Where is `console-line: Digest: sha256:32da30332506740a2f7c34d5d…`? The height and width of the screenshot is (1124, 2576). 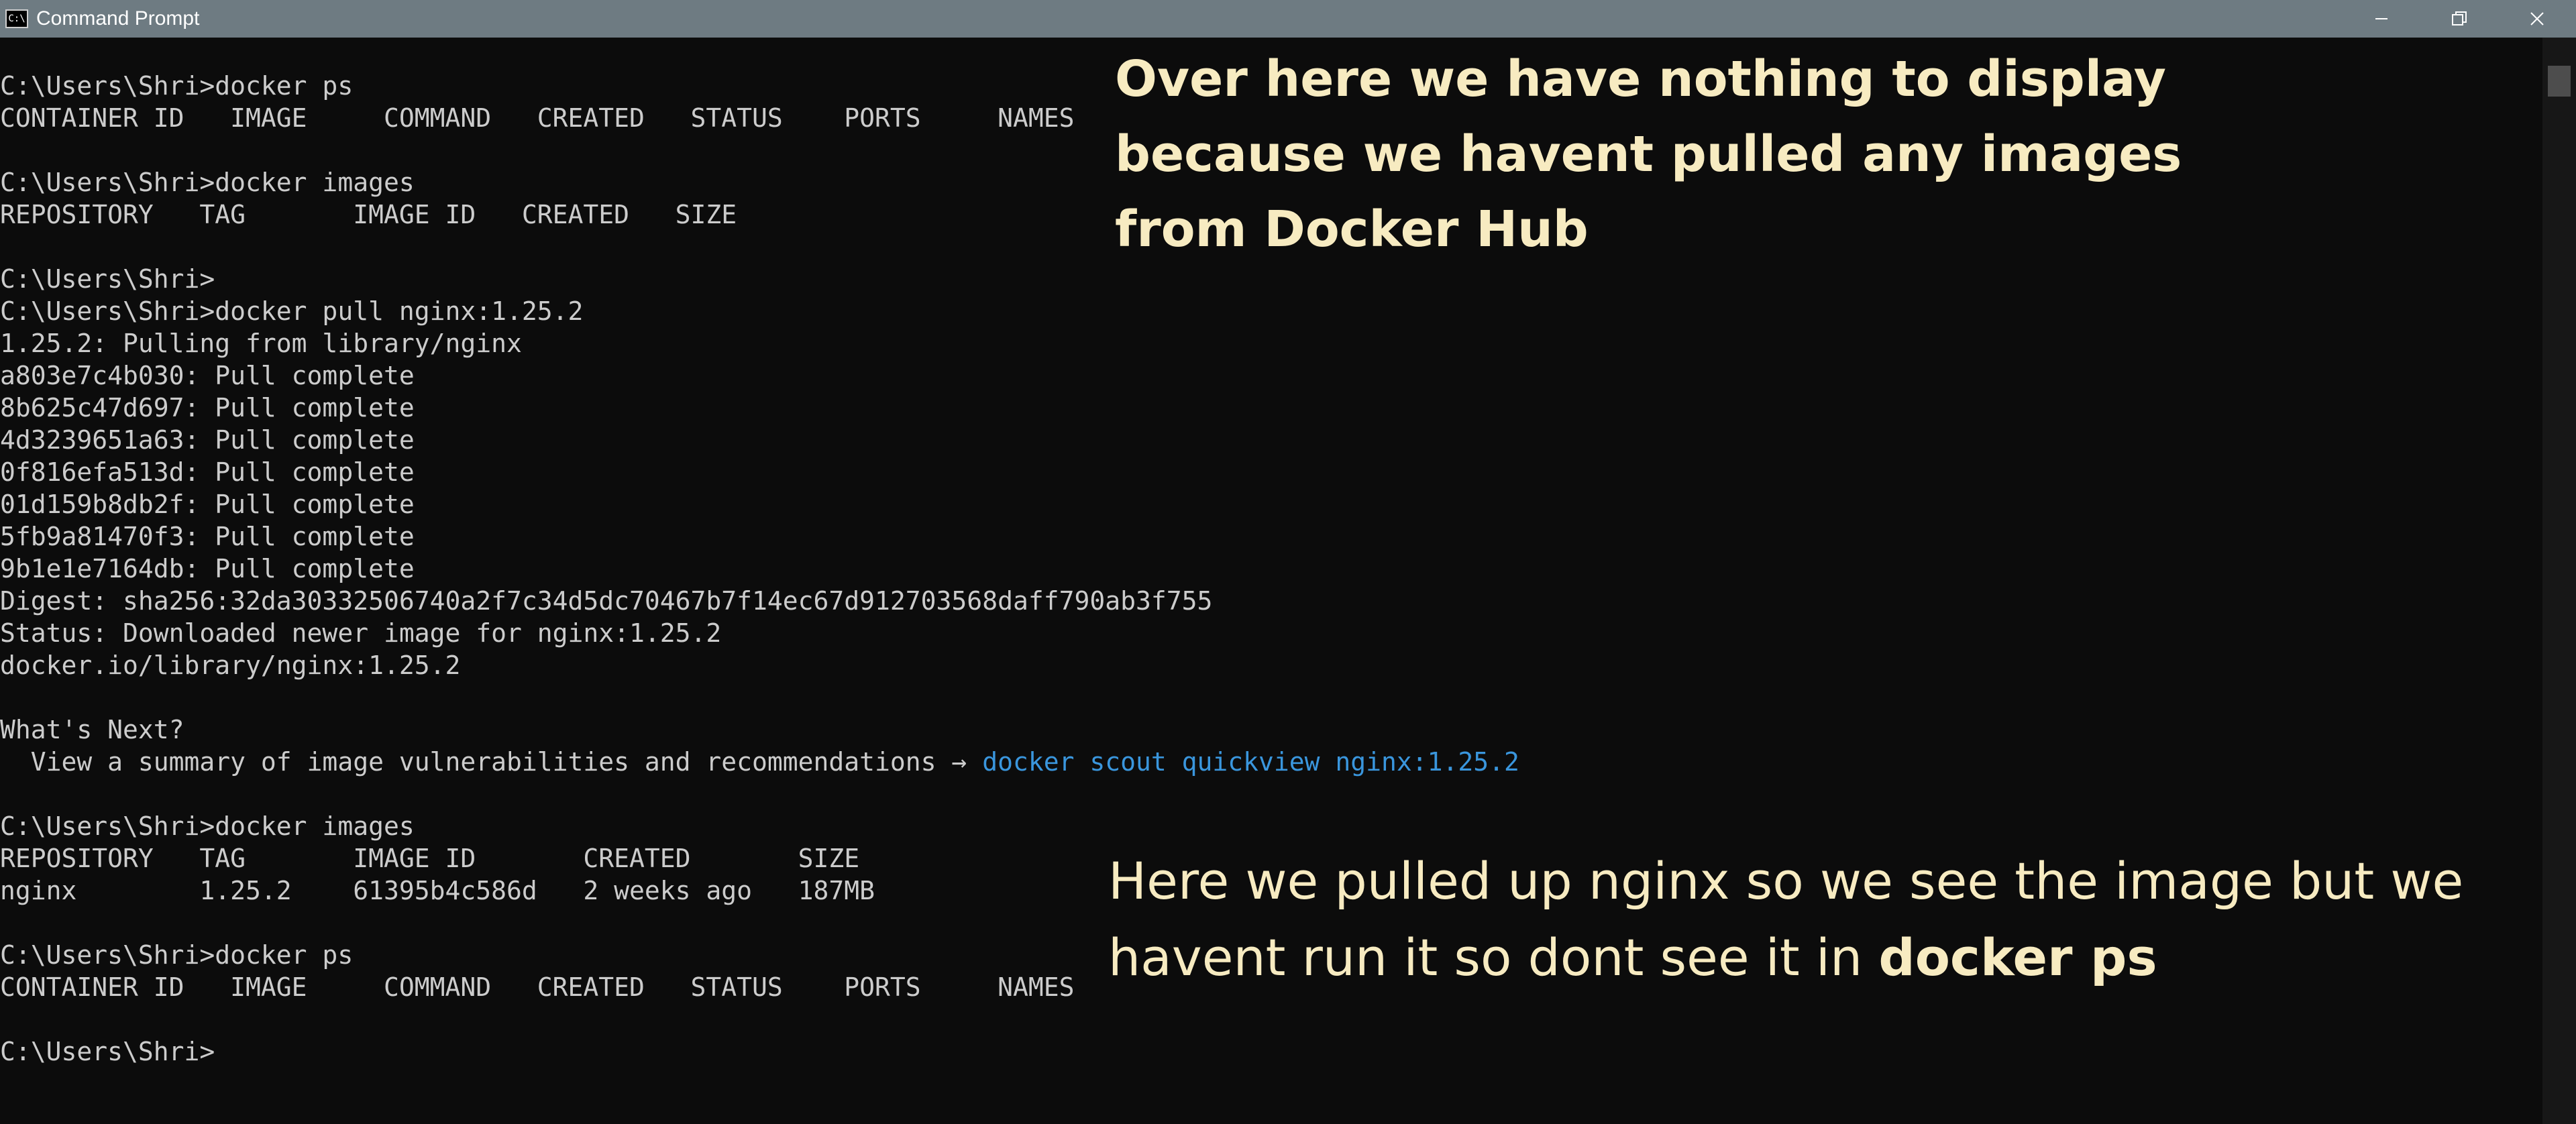
console-line: Digest: sha256:32da30332506740a2f7c34d5d… is located at coordinates (606, 601).